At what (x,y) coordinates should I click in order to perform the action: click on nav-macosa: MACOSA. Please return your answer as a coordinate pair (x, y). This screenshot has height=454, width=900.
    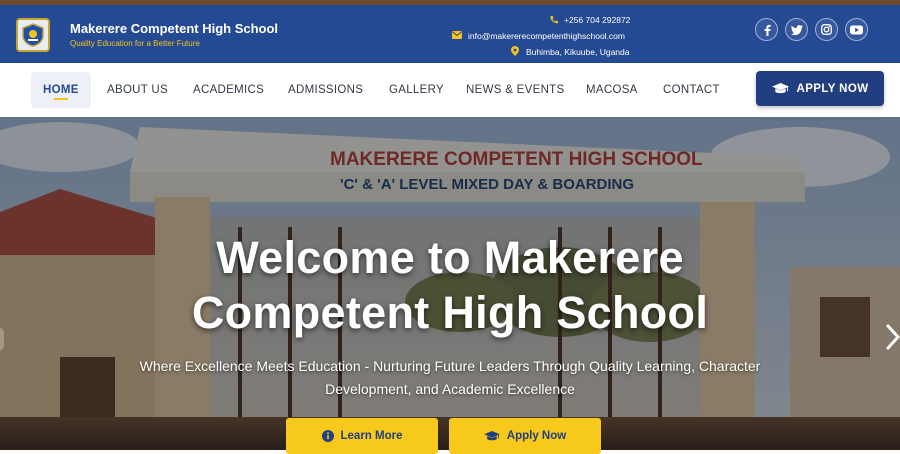
    Looking at the image, I should click on (612, 90).